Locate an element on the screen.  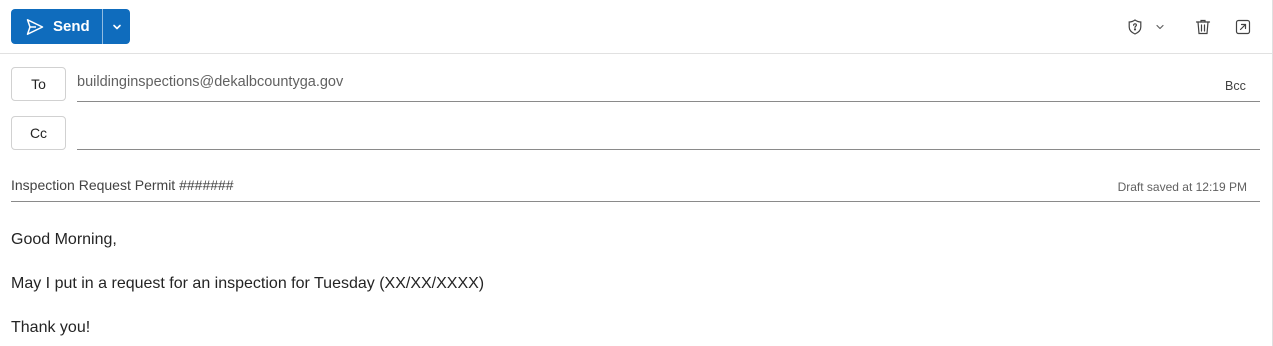
subject-field: Inspection Request Permit ####### is located at coordinates (122, 185).